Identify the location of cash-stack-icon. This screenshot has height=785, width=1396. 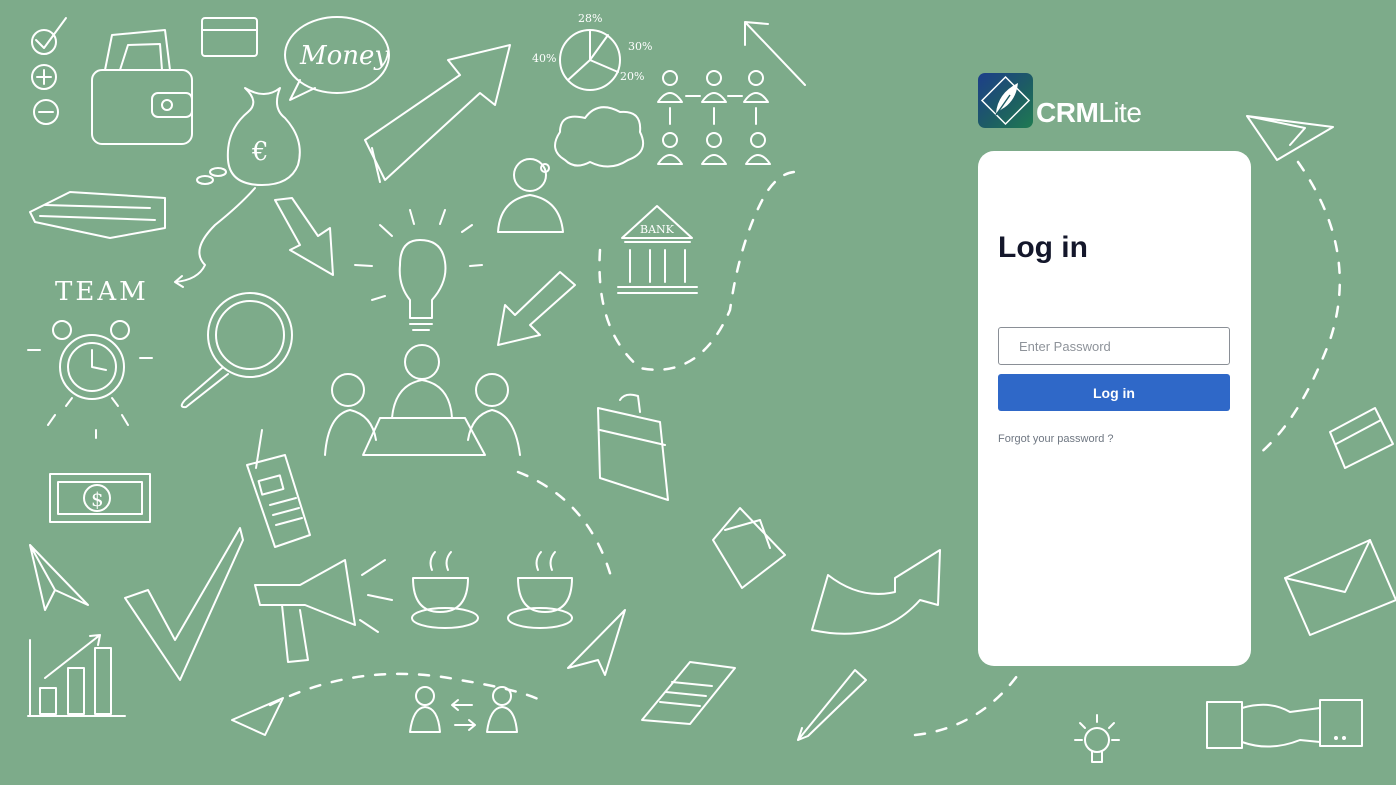
(97, 215).